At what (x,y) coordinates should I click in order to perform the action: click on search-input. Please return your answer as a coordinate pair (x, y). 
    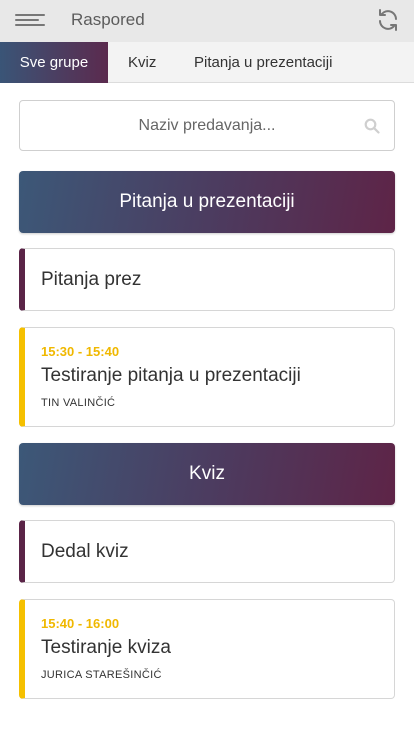
    Looking at the image, I should click on (207, 125).